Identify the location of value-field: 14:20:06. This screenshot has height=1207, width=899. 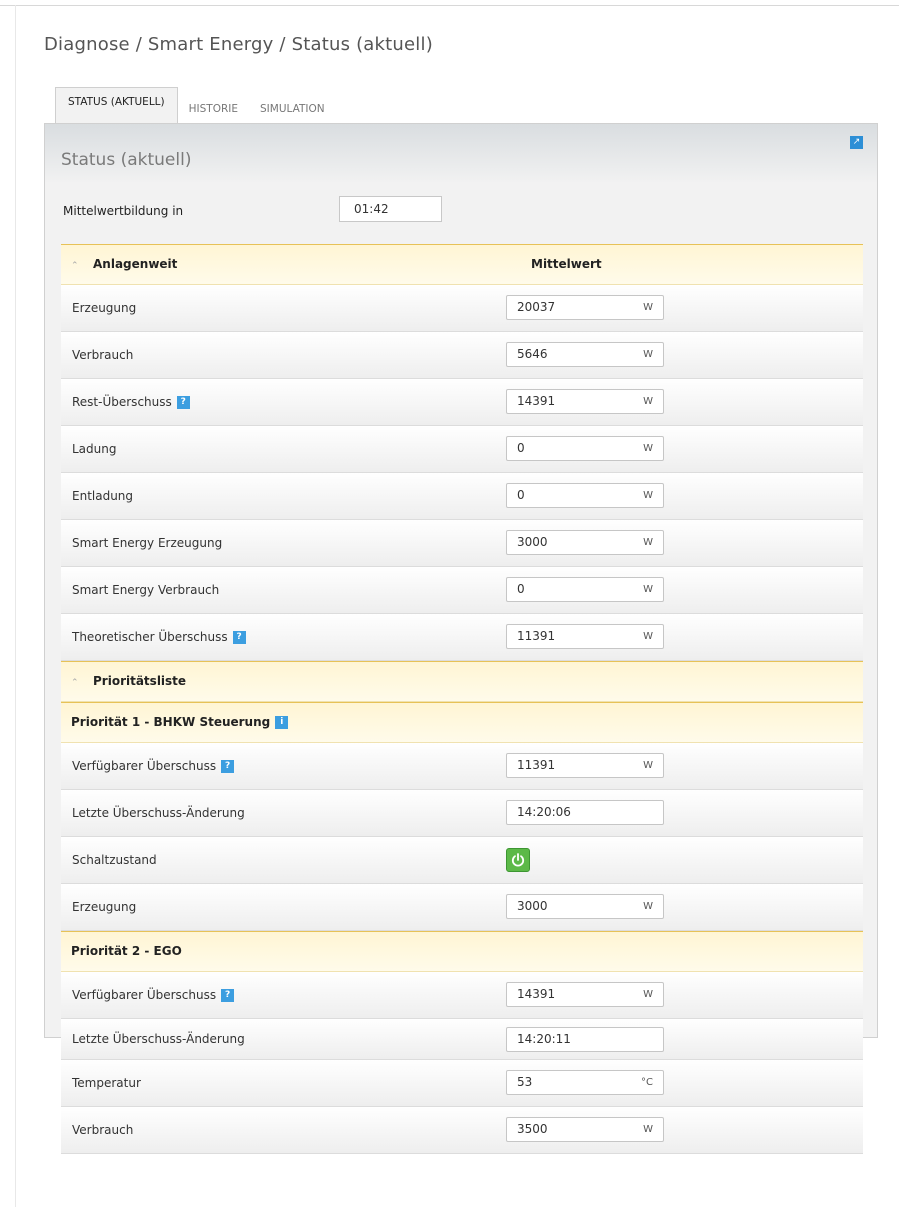
(585, 812).